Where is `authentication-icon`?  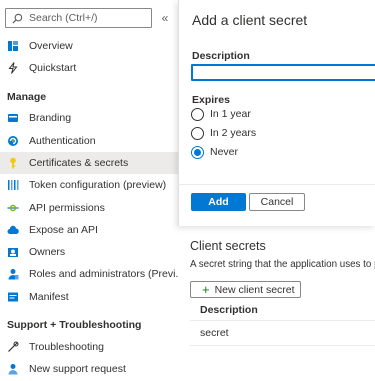 authentication-icon is located at coordinates (13, 141).